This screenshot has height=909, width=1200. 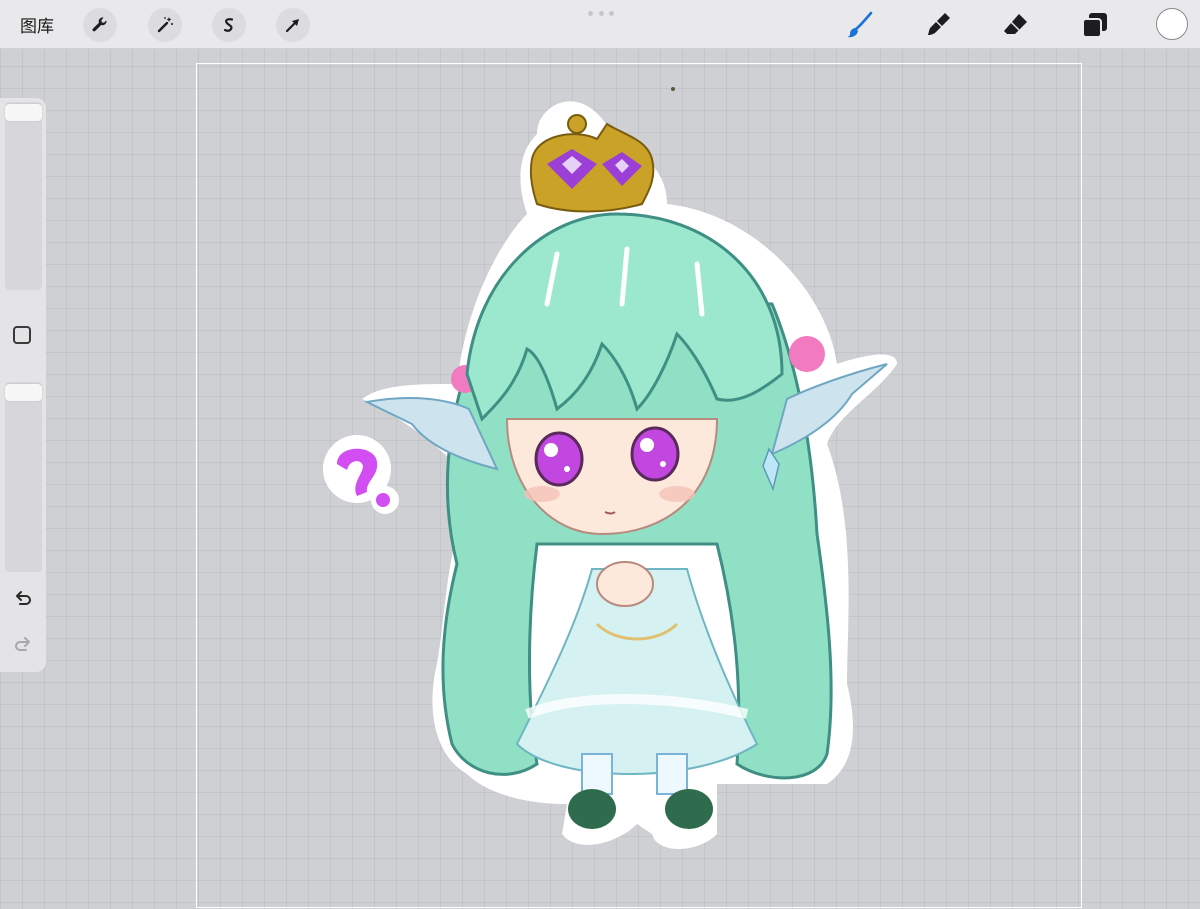 I want to click on left-eye, so click(x=559, y=459).